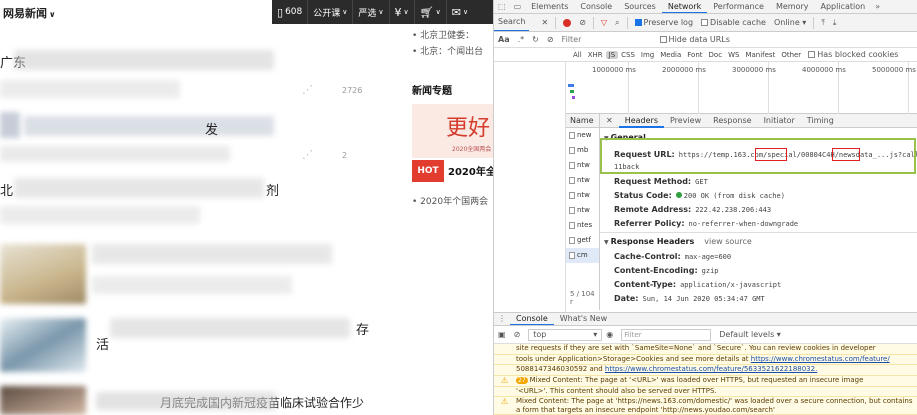 Image resolution: width=917 pixels, height=415 pixels. Describe the element at coordinates (583, 319) in the screenshot. I see `drawer-tab-whats-new: What's New` at that location.